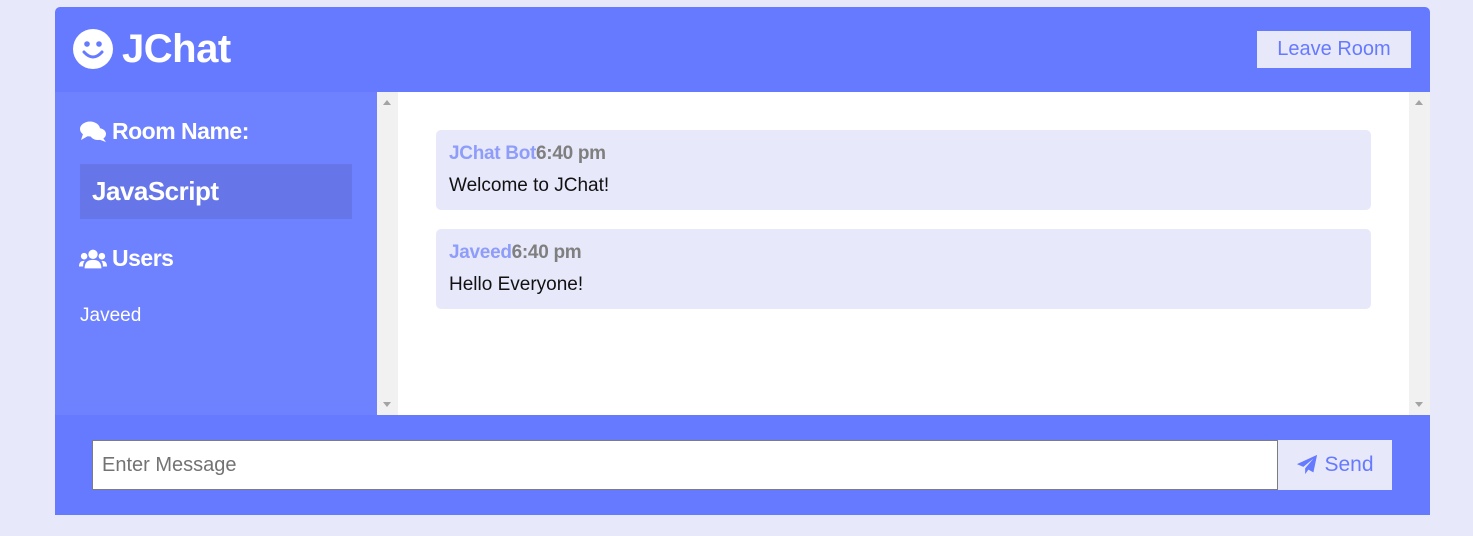  I want to click on user-item: Javeed, so click(111, 315).